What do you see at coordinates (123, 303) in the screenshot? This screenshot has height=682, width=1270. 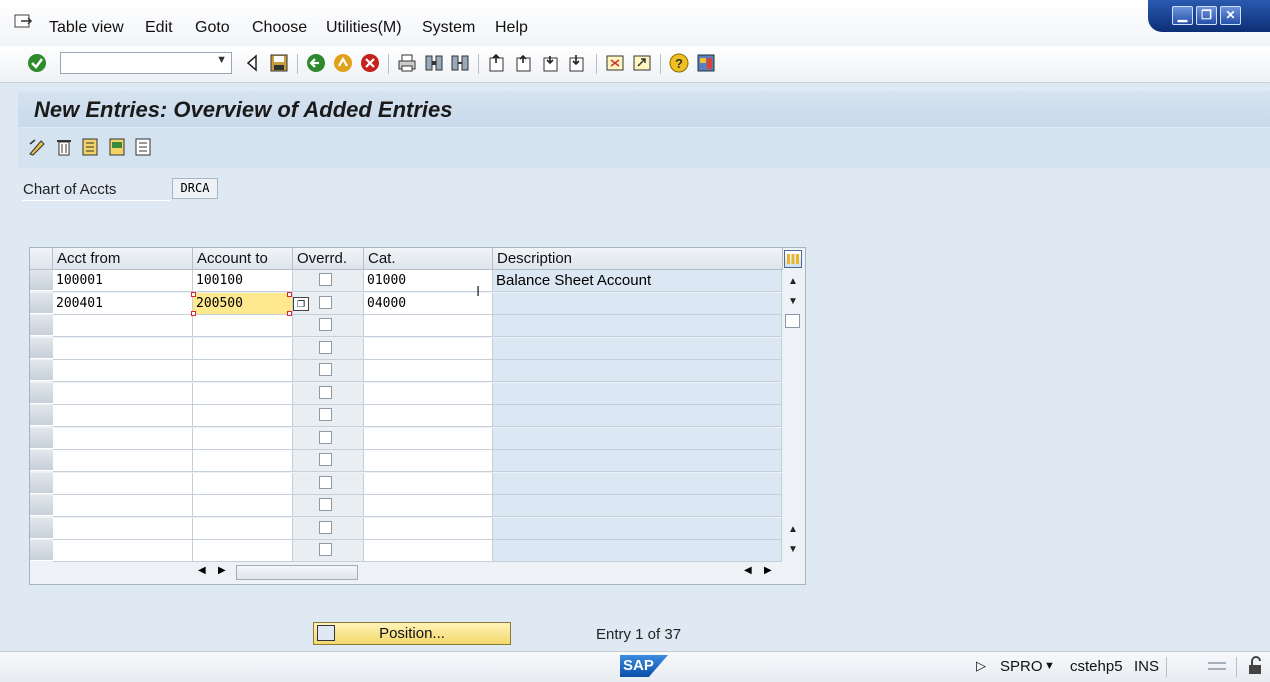 I see `acct-from-cell: 200401` at bounding box center [123, 303].